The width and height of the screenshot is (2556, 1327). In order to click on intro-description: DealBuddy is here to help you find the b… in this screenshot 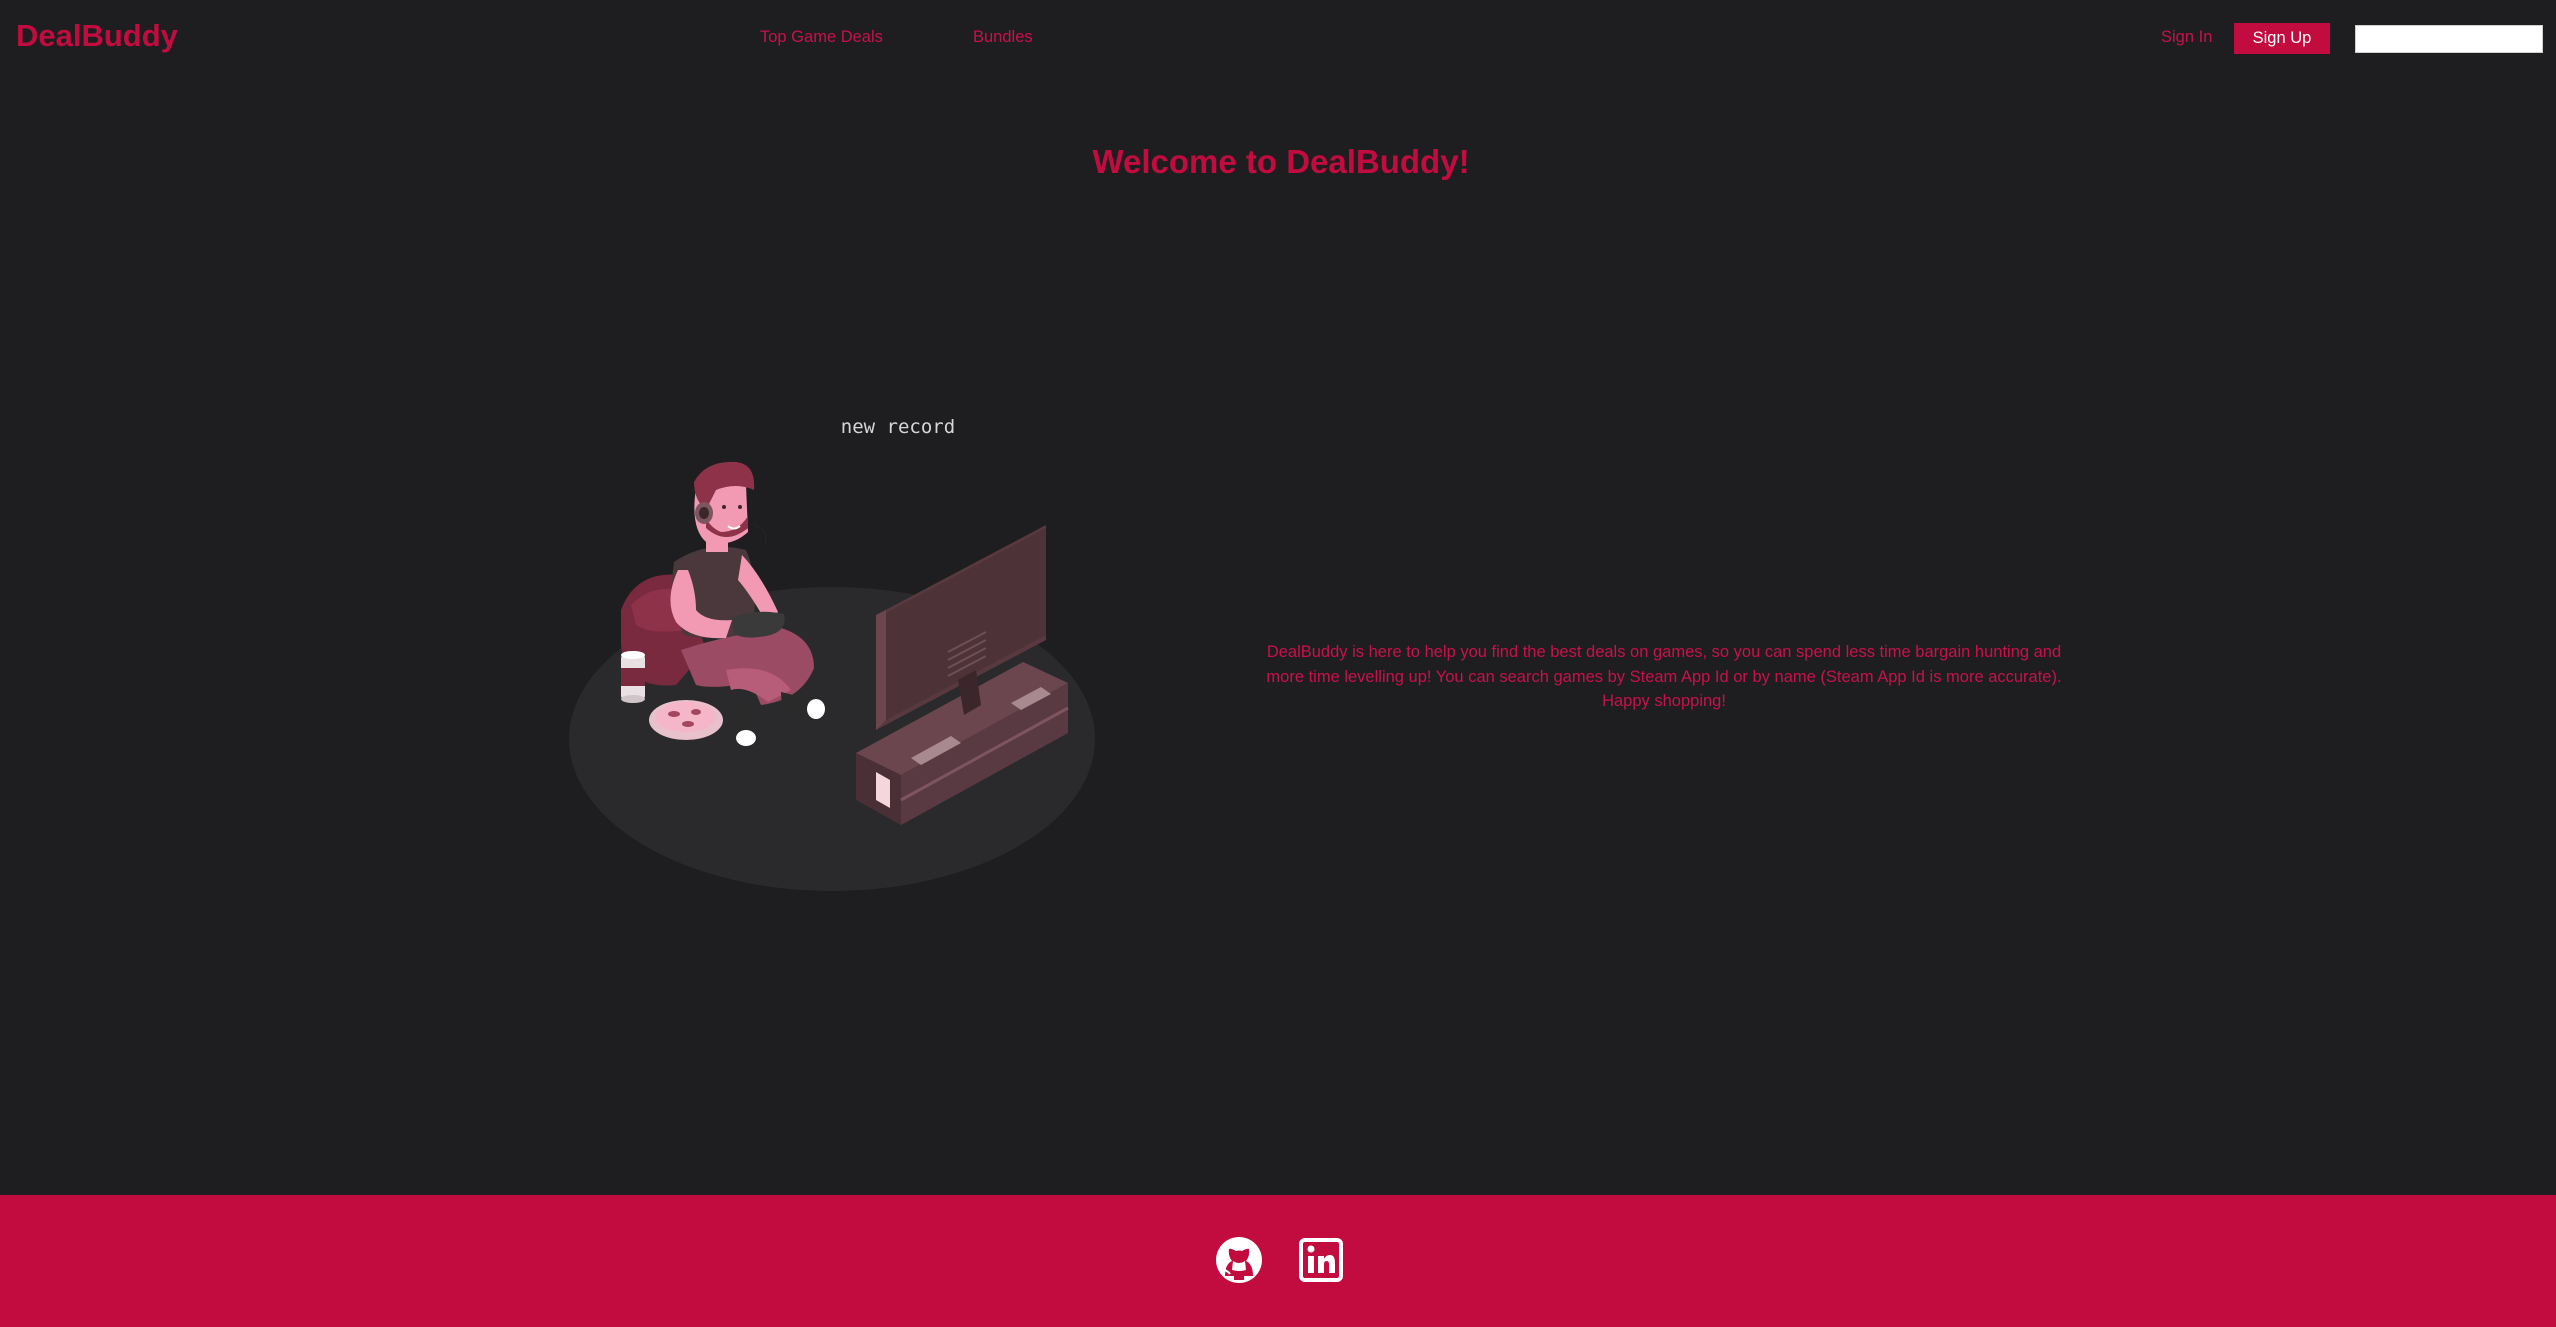, I will do `click(1664, 676)`.